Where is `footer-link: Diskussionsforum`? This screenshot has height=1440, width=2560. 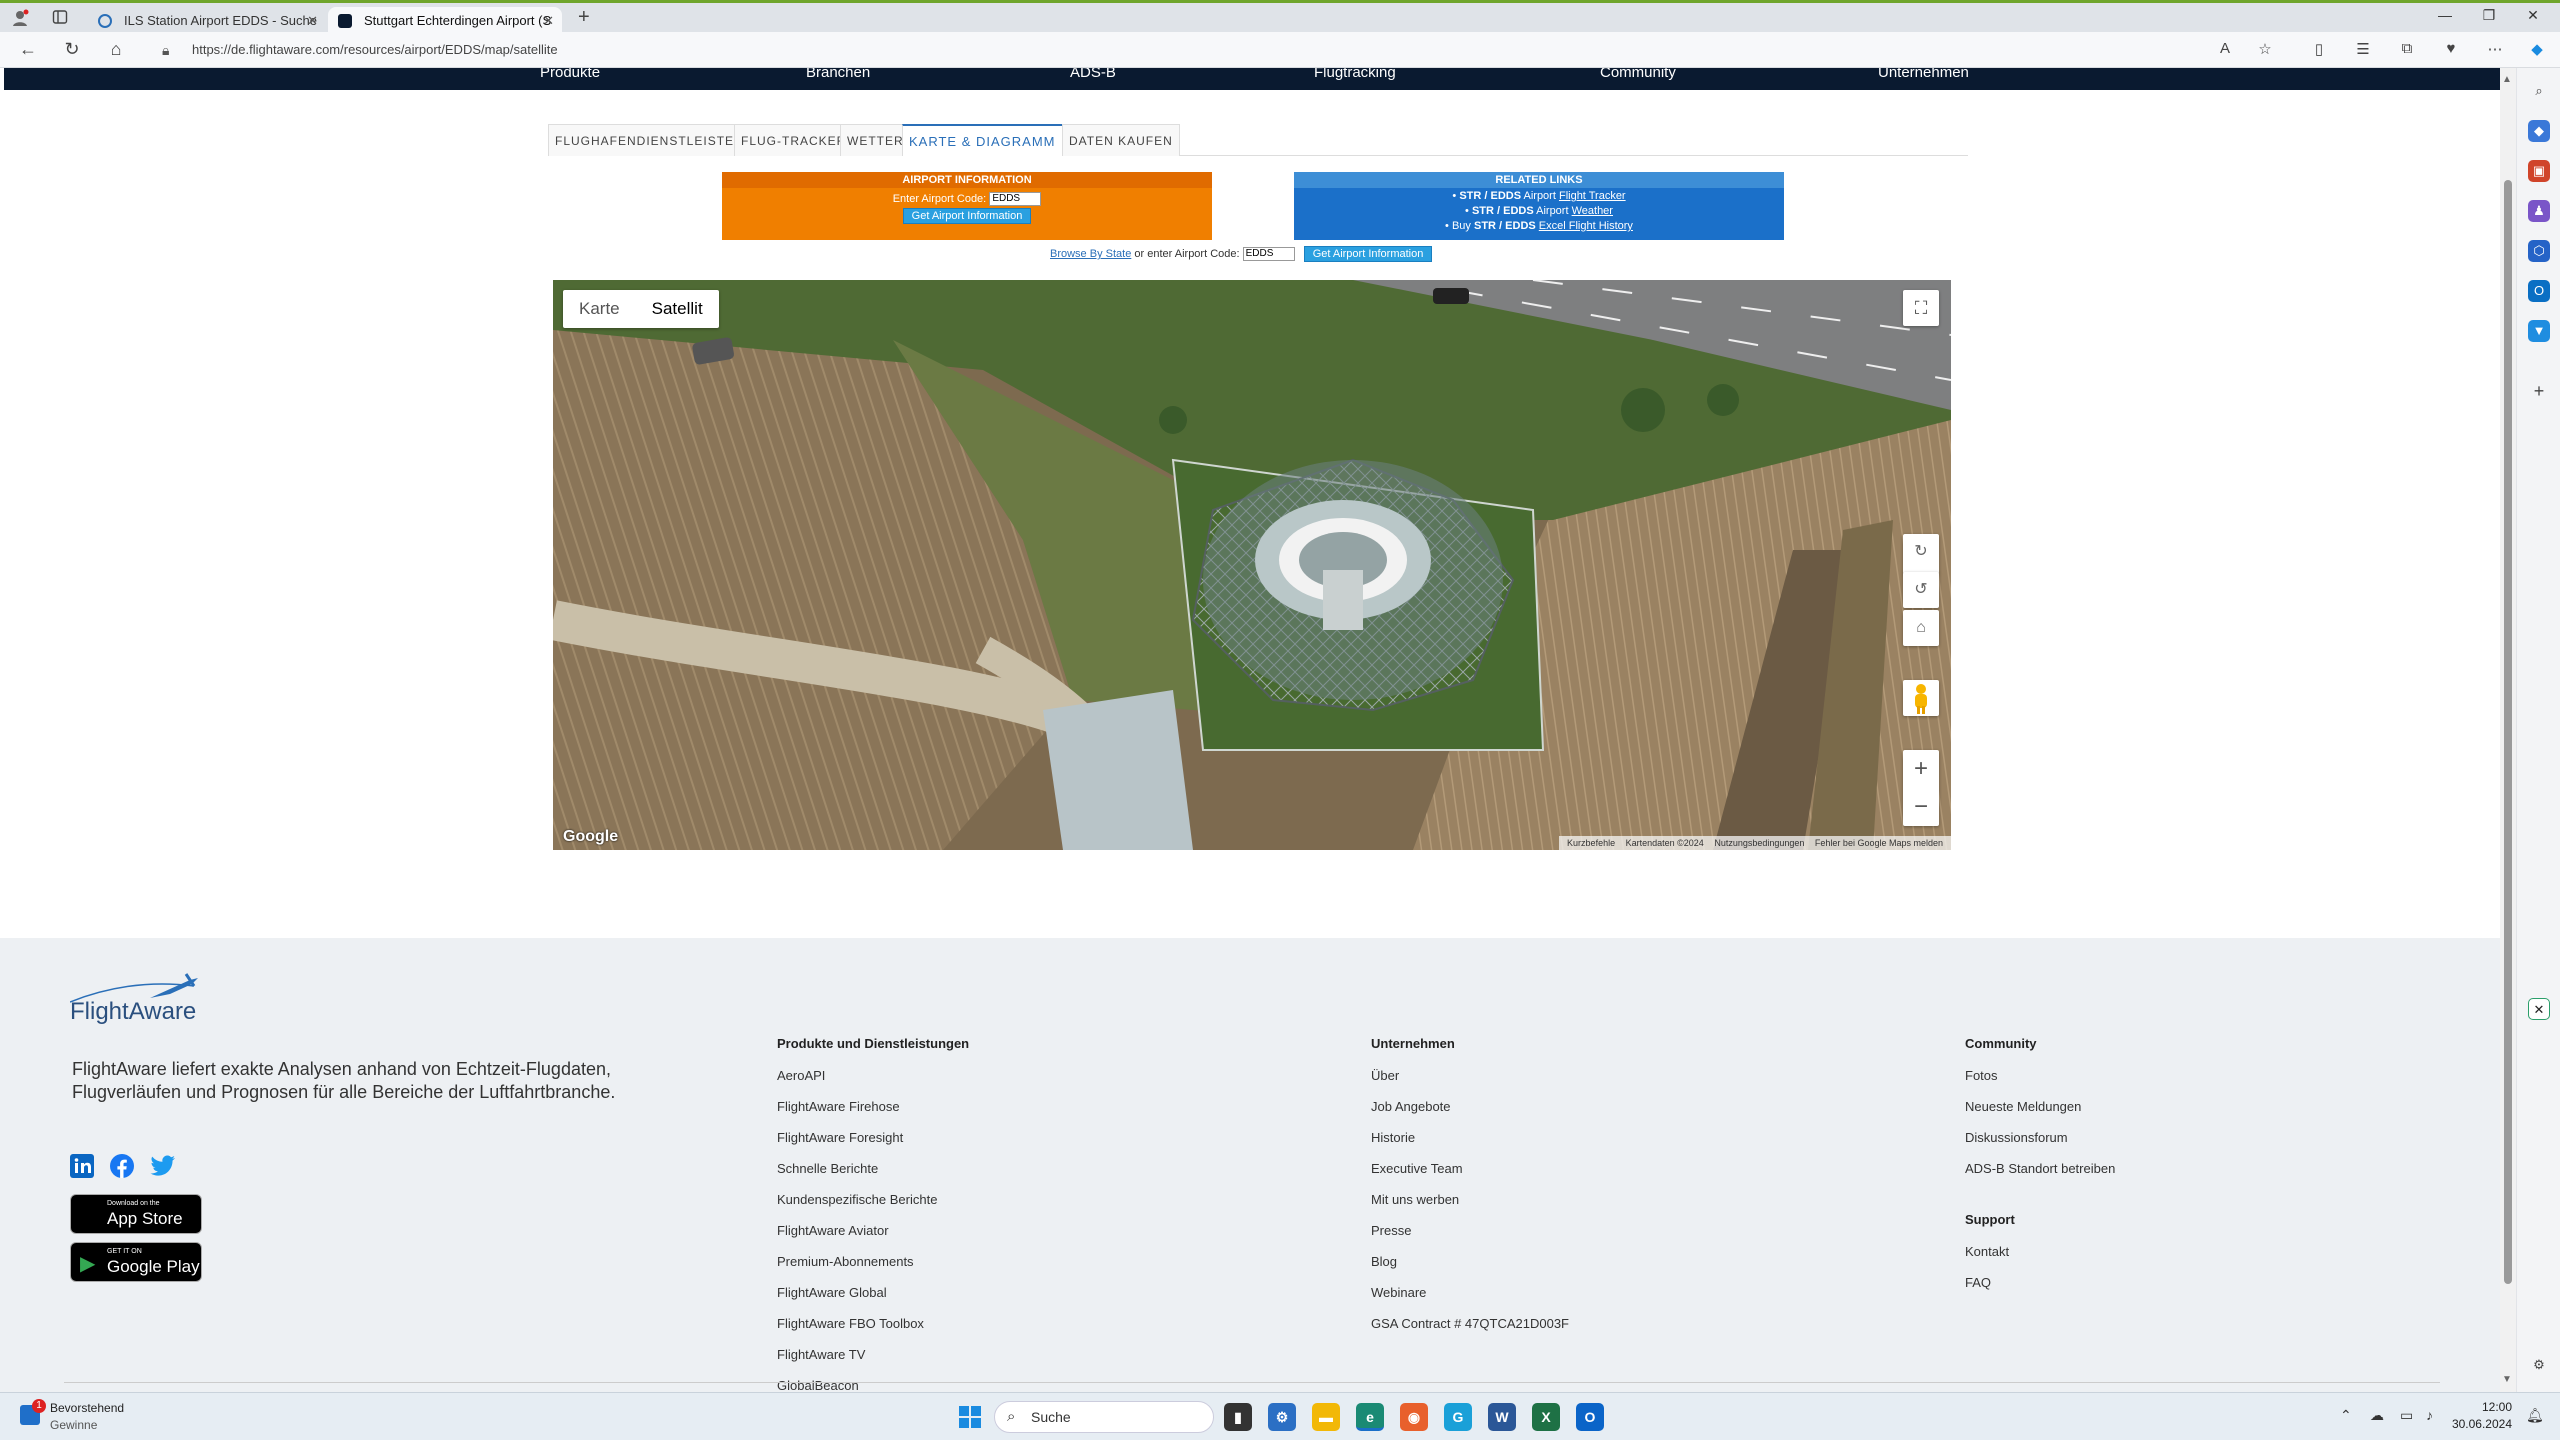 footer-link: Diskussionsforum is located at coordinates (2040, 1145).